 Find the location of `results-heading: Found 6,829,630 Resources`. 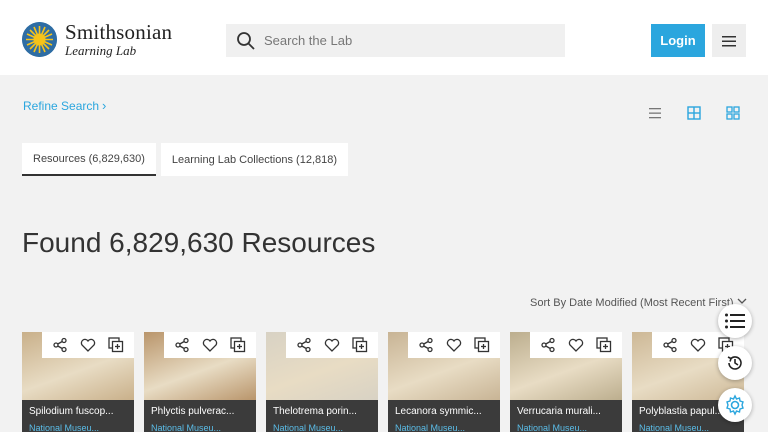

results-heading: Found 6,829,630 Resources is located at coordinates (199, 242).